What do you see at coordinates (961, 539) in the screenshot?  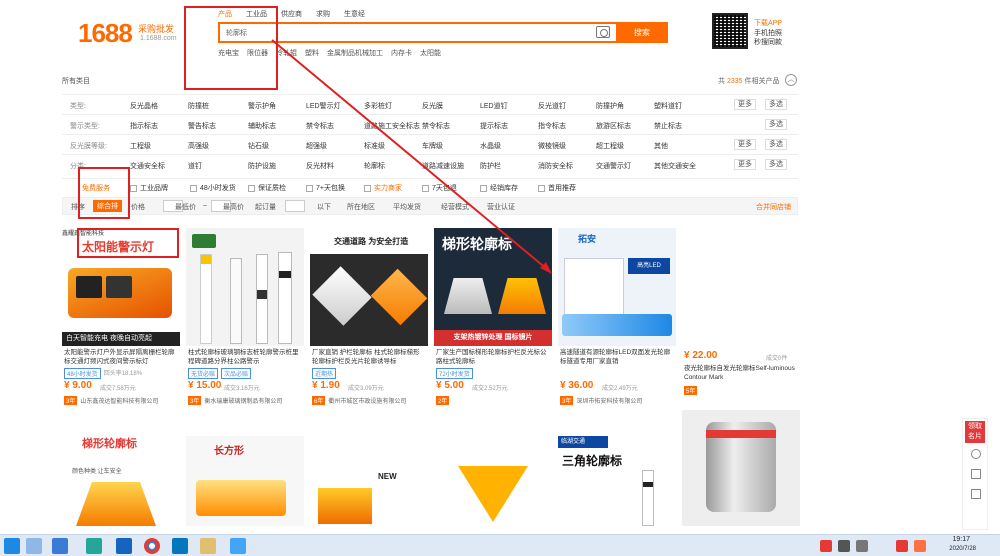 I see `clock-time: 19:17` at bounding box center [961, 539].